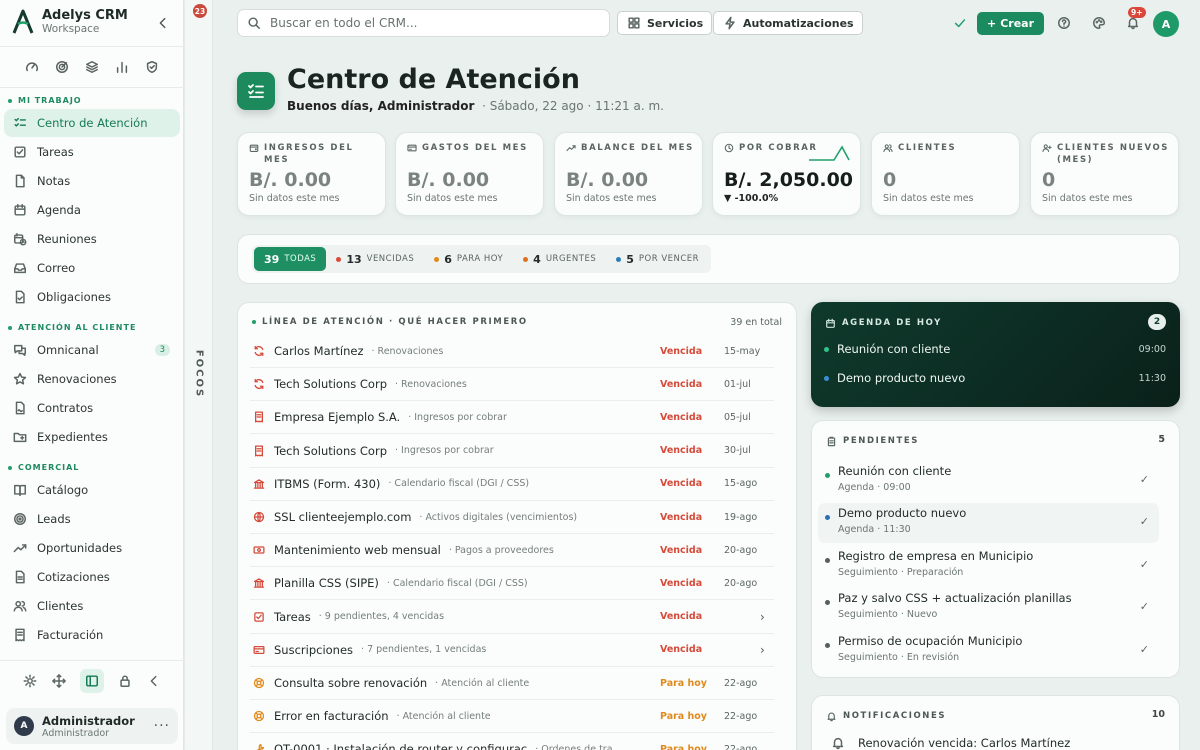 Image resolution: width=1200 pixels, height=750 pixels. Describe the element at coordinates (162, 726) in the screenshot. I see `more-options-icon: ···` at that location.